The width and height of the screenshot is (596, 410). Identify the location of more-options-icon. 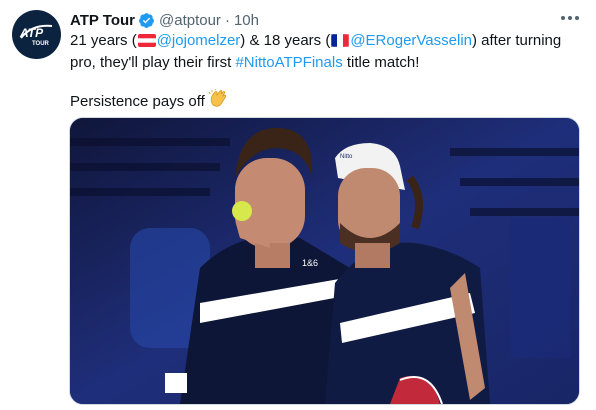
(570, 18).